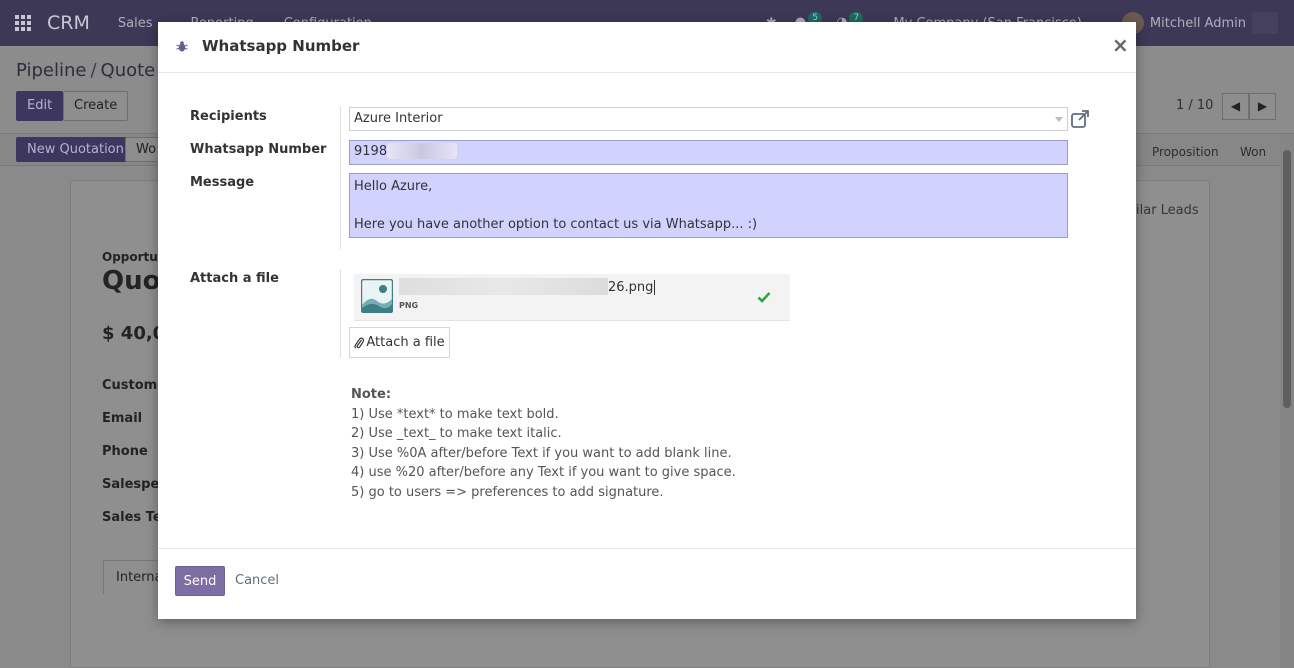 This screenshot has height=668, width=1294. Describe the element at coordinates (359, 343) in the screenshot. I see `paperclip-icon` at that location.